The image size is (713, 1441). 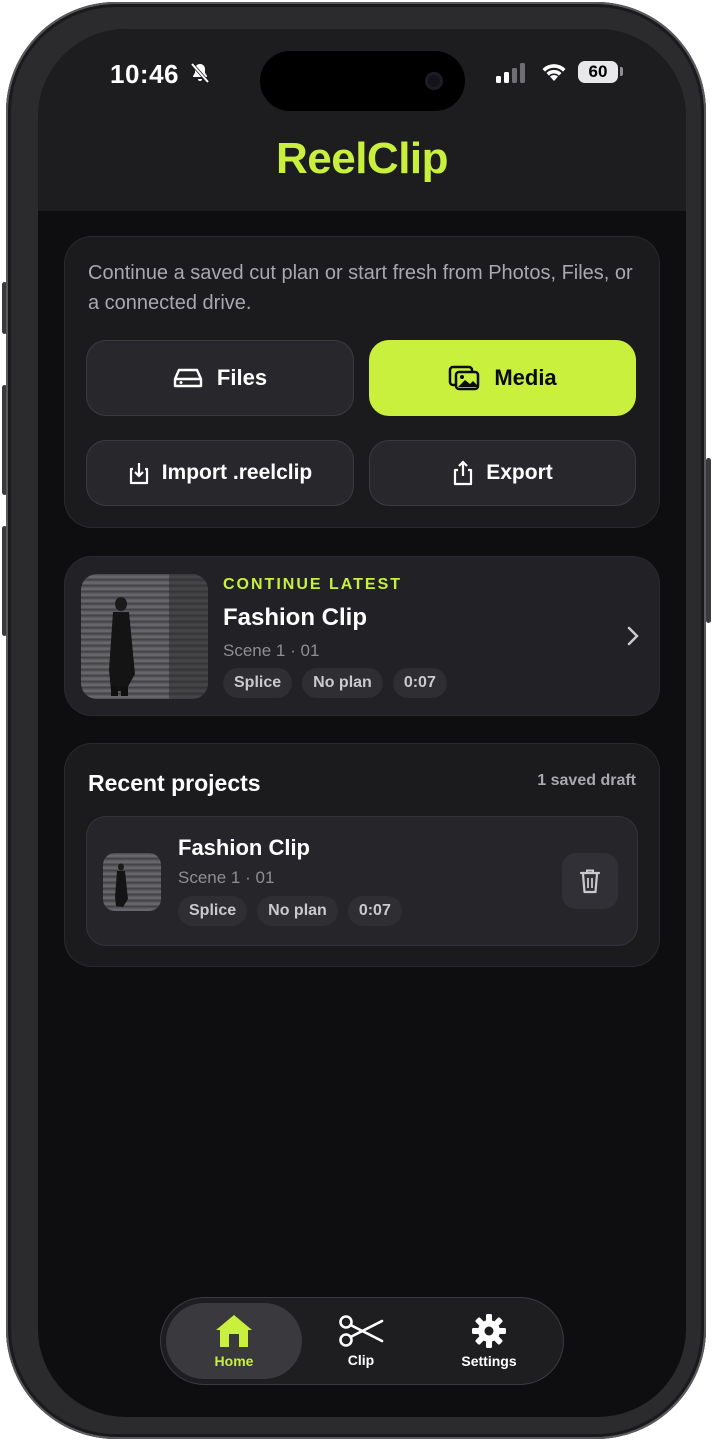 I want to click on tab-home-label: Home, so click(x=234, y=1361).